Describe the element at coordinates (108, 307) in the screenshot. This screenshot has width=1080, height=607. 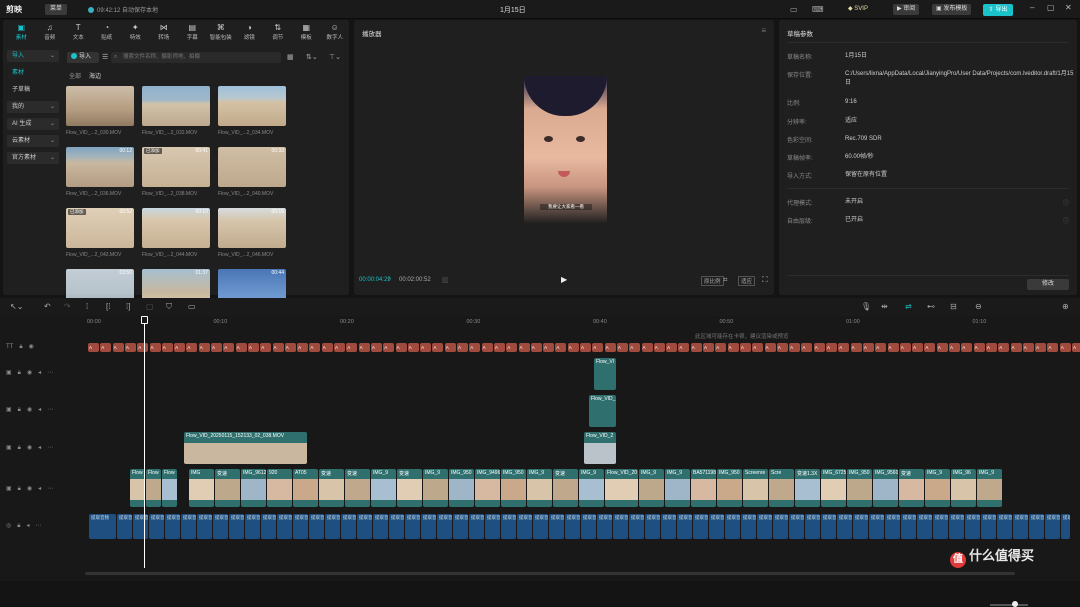
I see `split-left-icon: [⁞` at that location.